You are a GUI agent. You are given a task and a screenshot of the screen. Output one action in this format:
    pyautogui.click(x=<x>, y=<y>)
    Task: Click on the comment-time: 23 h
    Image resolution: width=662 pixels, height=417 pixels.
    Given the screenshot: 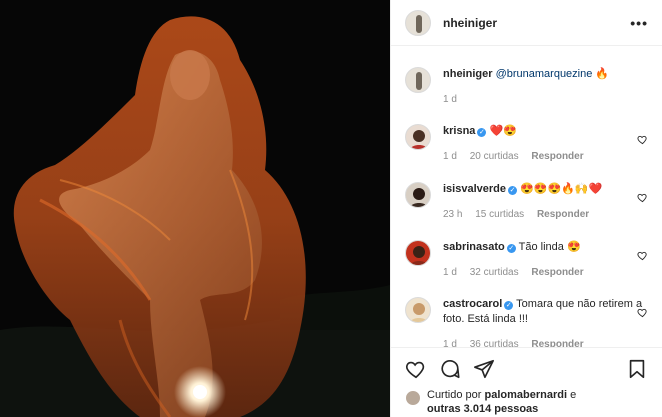 What is the action you would take?
    pyautogui.click(x=452, y=214)
    